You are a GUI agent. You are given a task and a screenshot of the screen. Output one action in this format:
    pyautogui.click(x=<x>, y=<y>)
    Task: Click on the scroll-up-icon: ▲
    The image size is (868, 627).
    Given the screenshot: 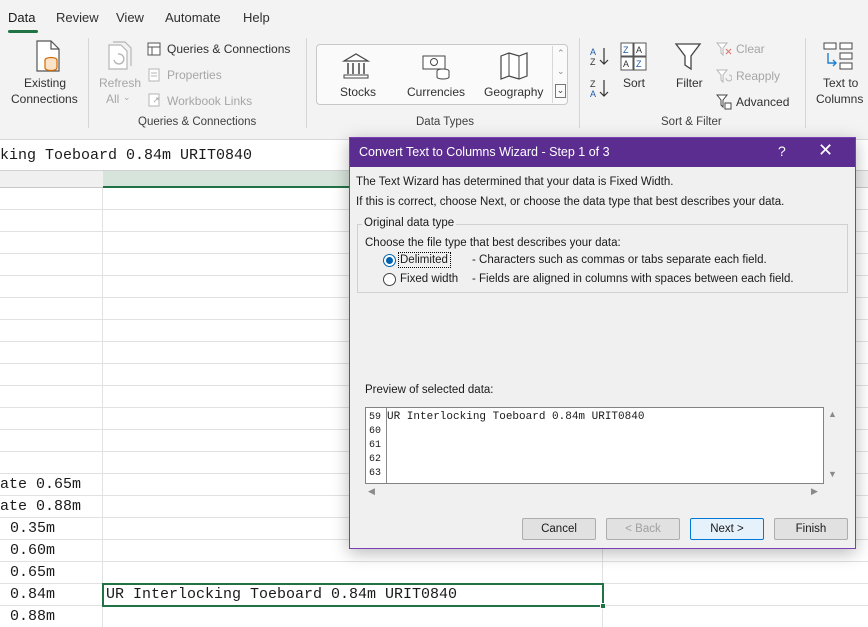 What is the action you would take?
    pyautogui.click(x=832, y=414)
    